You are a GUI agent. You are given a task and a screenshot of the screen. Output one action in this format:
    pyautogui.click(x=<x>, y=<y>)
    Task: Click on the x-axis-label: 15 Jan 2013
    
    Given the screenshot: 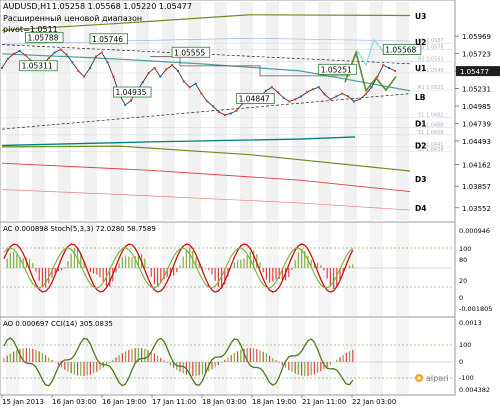 What is the action you would take?
    pyautogui.click(x=23, y=402)
    